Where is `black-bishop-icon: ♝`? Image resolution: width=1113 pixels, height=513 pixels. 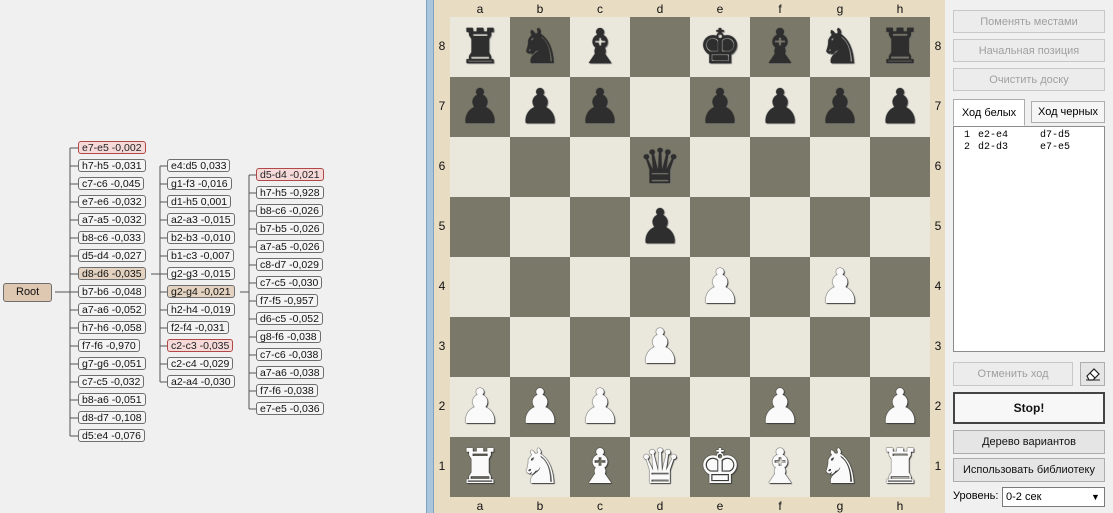
black-bishop-icon: ♝ is located at coordinates (599, 47).